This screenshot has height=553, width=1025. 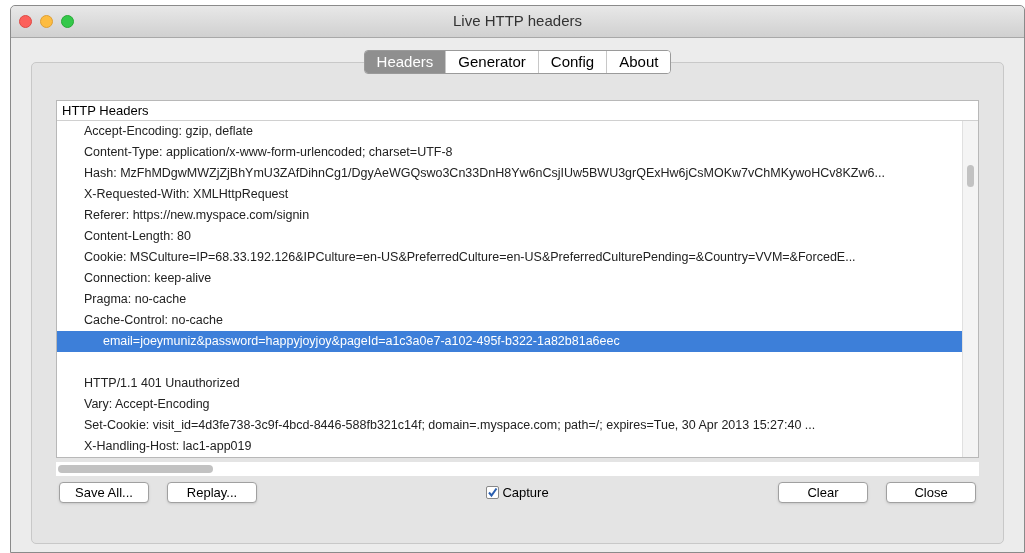 I want to click on header-row: Connection: keep-alive, so click(x=509, y=278).